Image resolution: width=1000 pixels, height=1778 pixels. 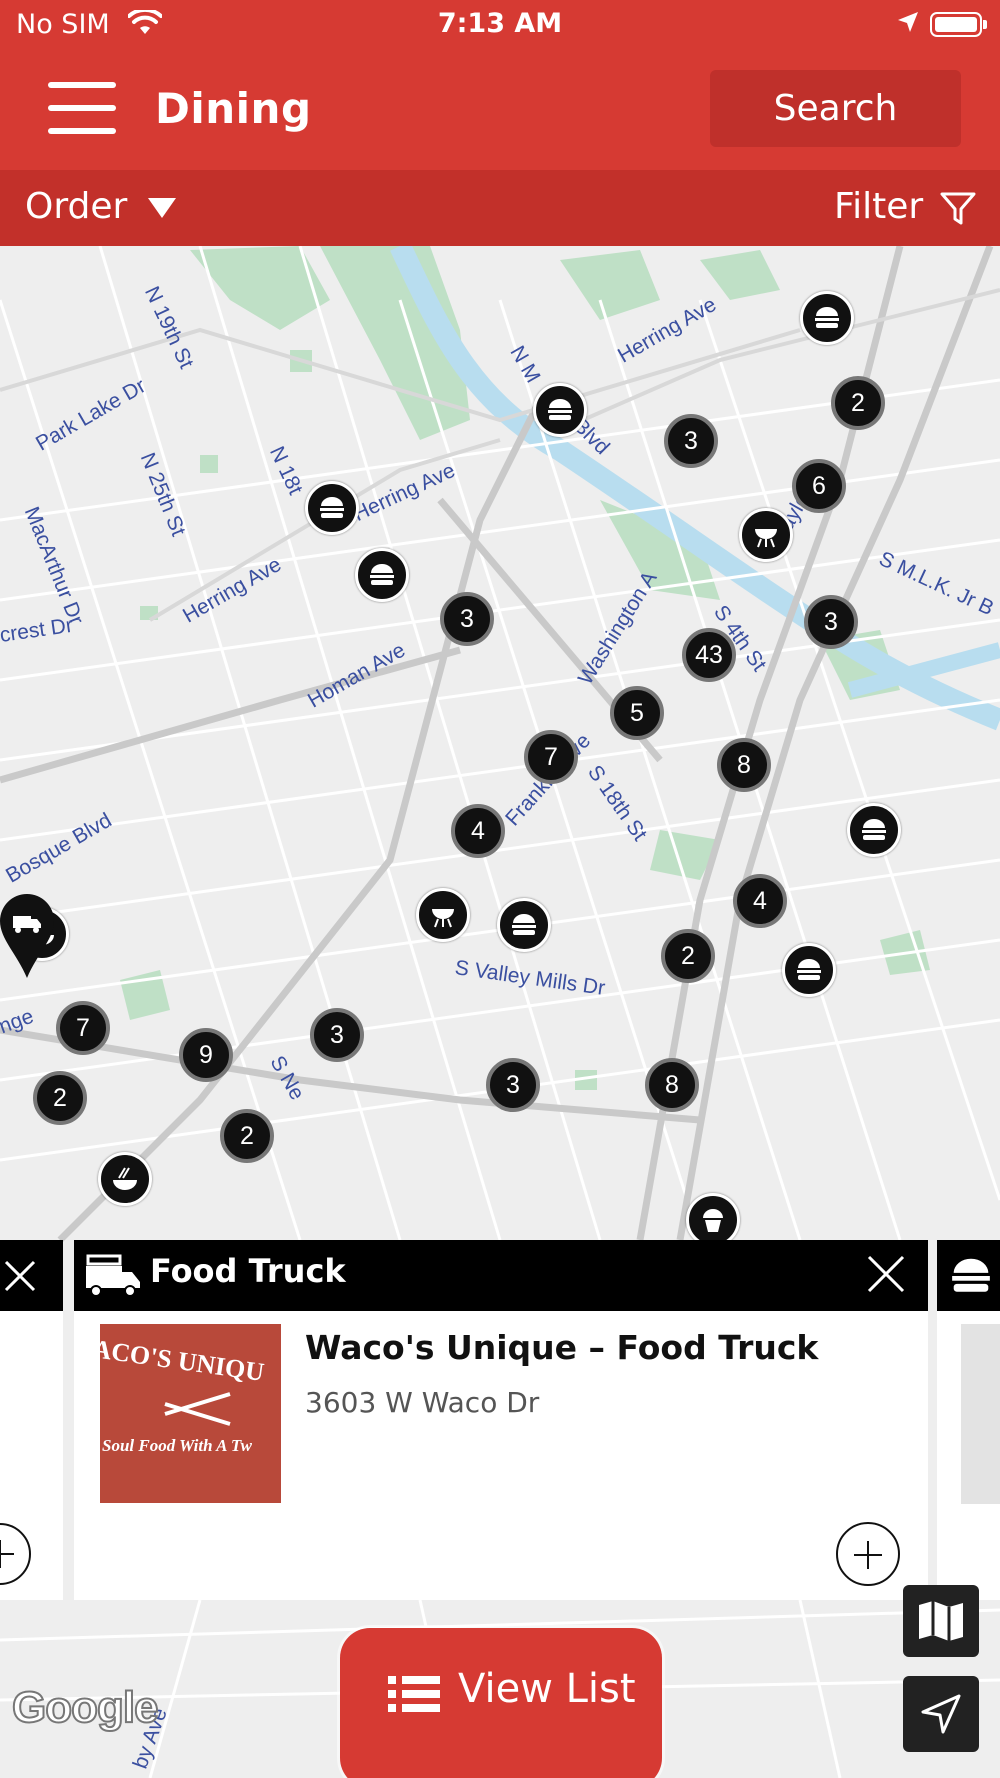 What do you see at coordinates (819, 486) in the screenshot?
I see `map-cluster: 6` at bounding box center [819, 486].